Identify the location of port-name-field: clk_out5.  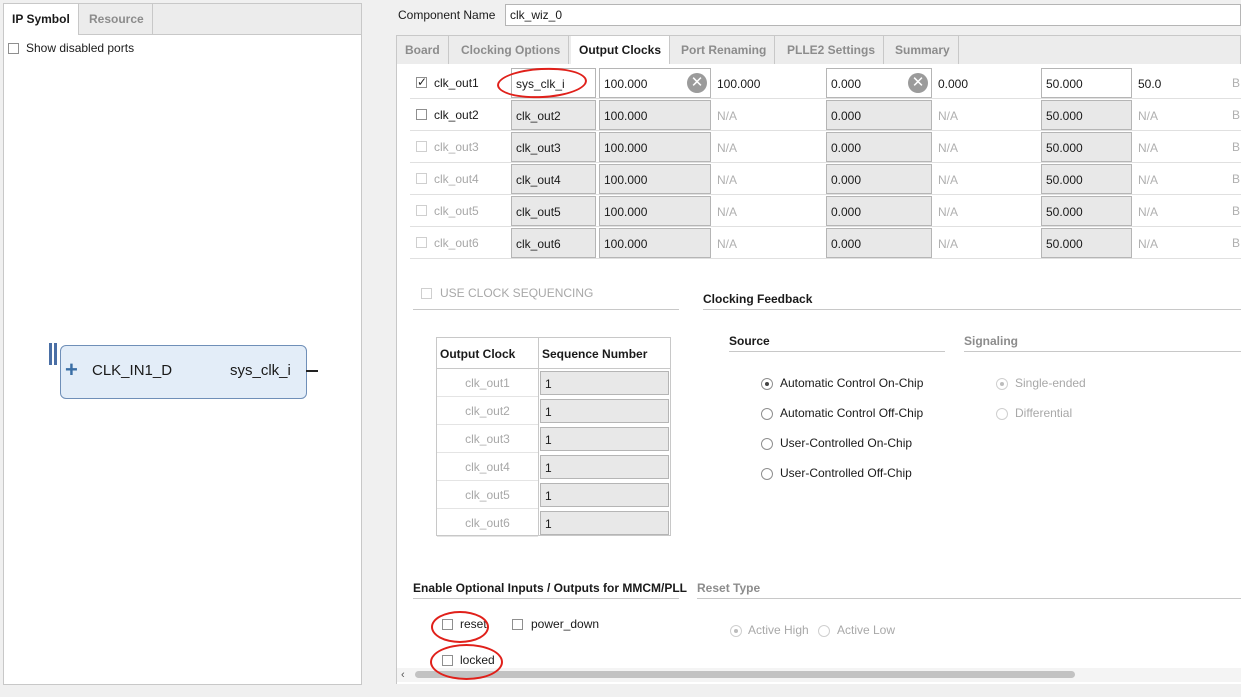
(553, 211).